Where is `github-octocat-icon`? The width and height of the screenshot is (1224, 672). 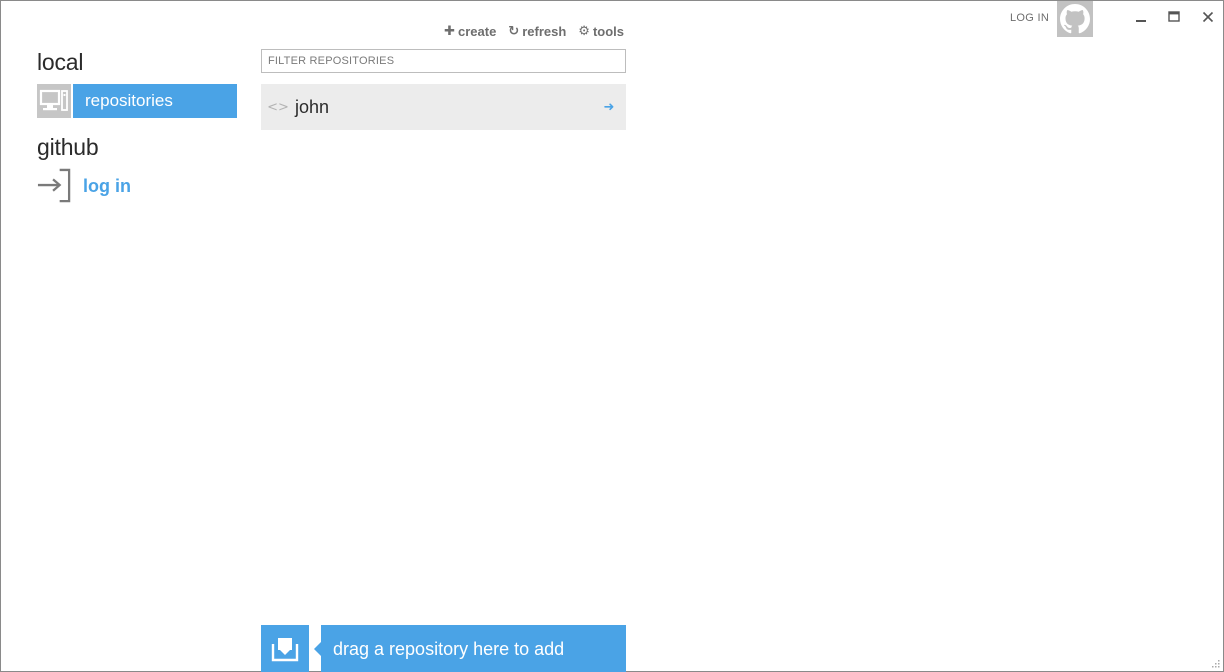
github-octocat-icon is located at coordinates (1075, 19).